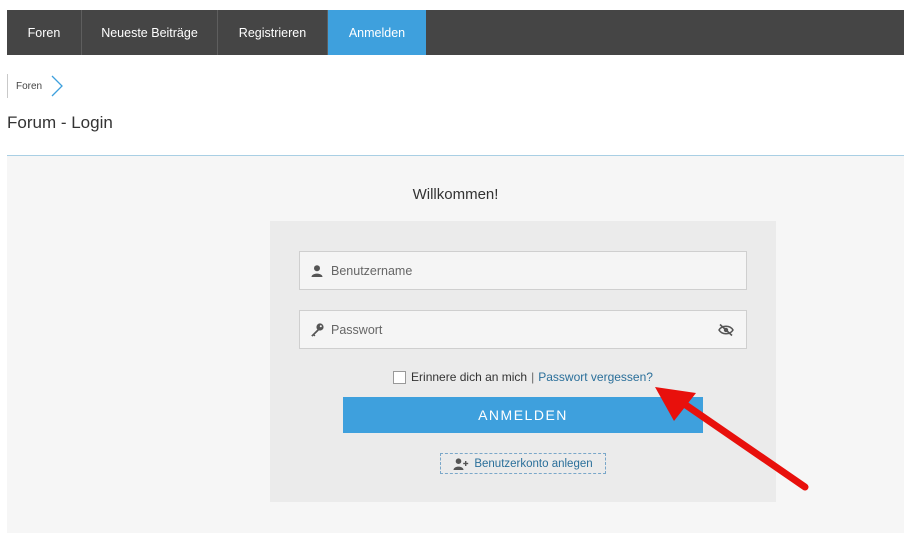 The width and height of the screenshot is (904, 533). I want to click on register-label: Benutzerkonto anlegen, so click(533, 463).